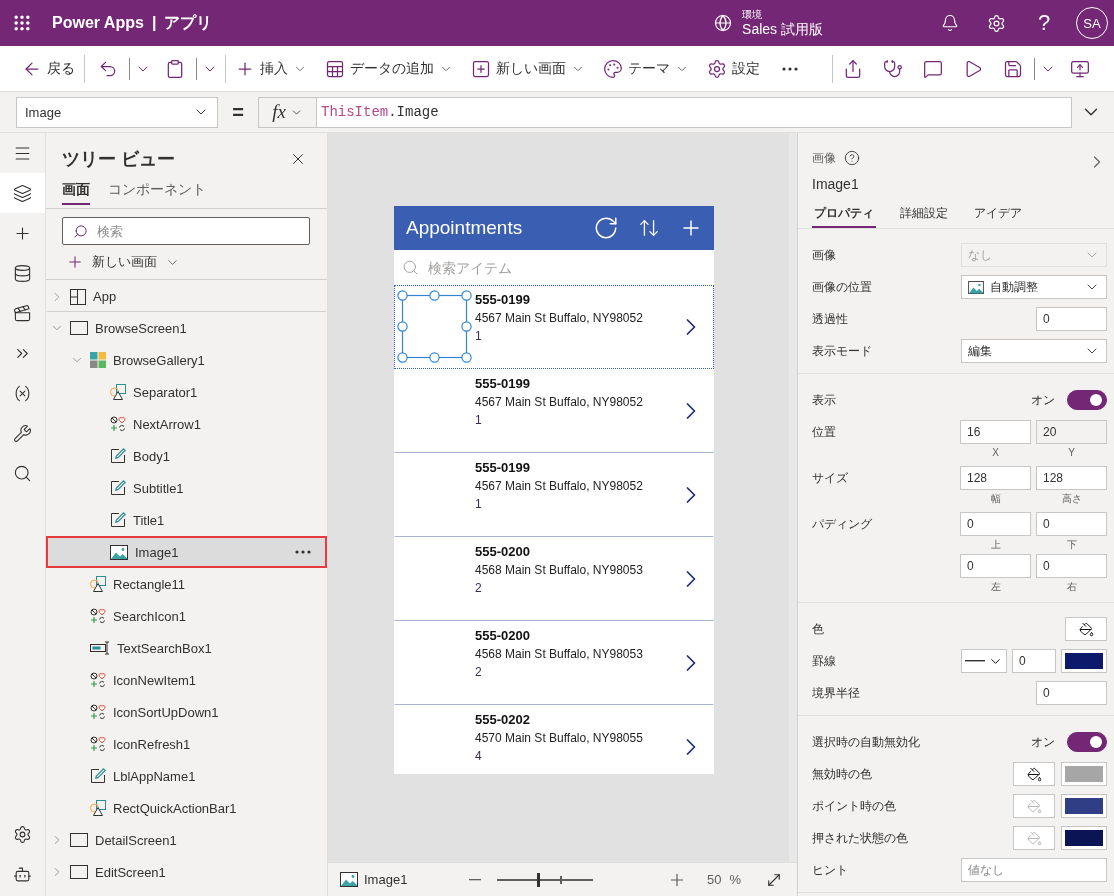 This screenshot has width=1114, height=896. I want to click on tab: プロパティ, so click(844, 215).